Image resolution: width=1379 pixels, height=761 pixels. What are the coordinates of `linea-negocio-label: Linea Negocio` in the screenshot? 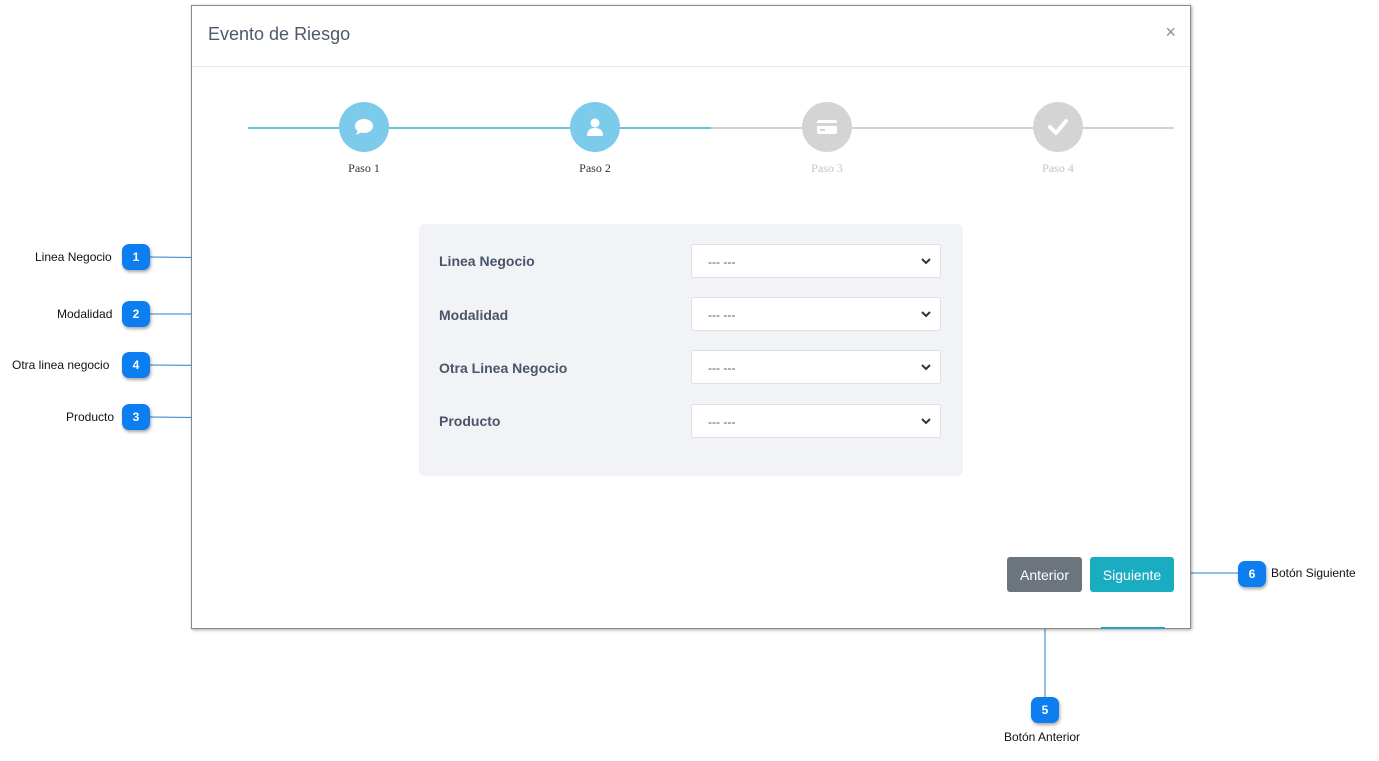 It's located at (487, 261).